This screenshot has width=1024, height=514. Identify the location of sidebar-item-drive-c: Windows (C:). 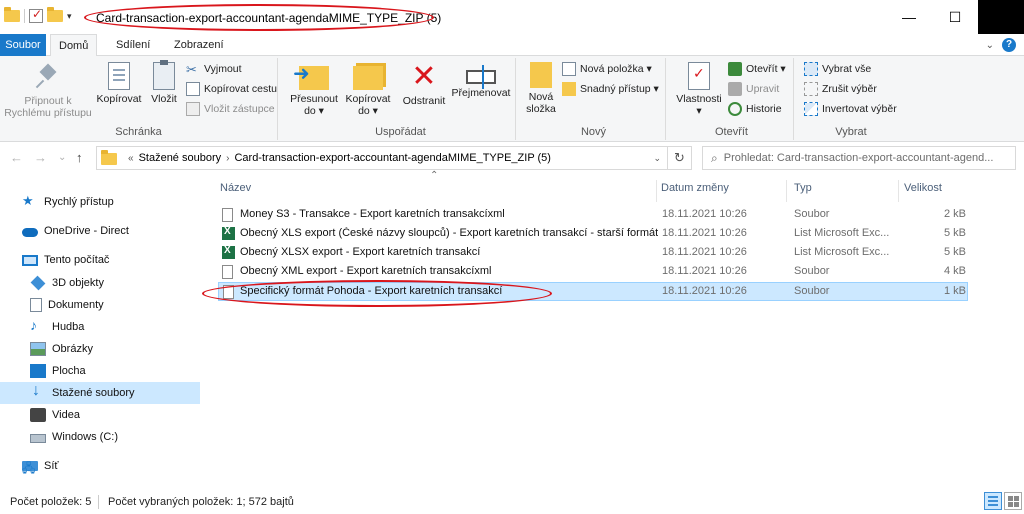
(100, 437).